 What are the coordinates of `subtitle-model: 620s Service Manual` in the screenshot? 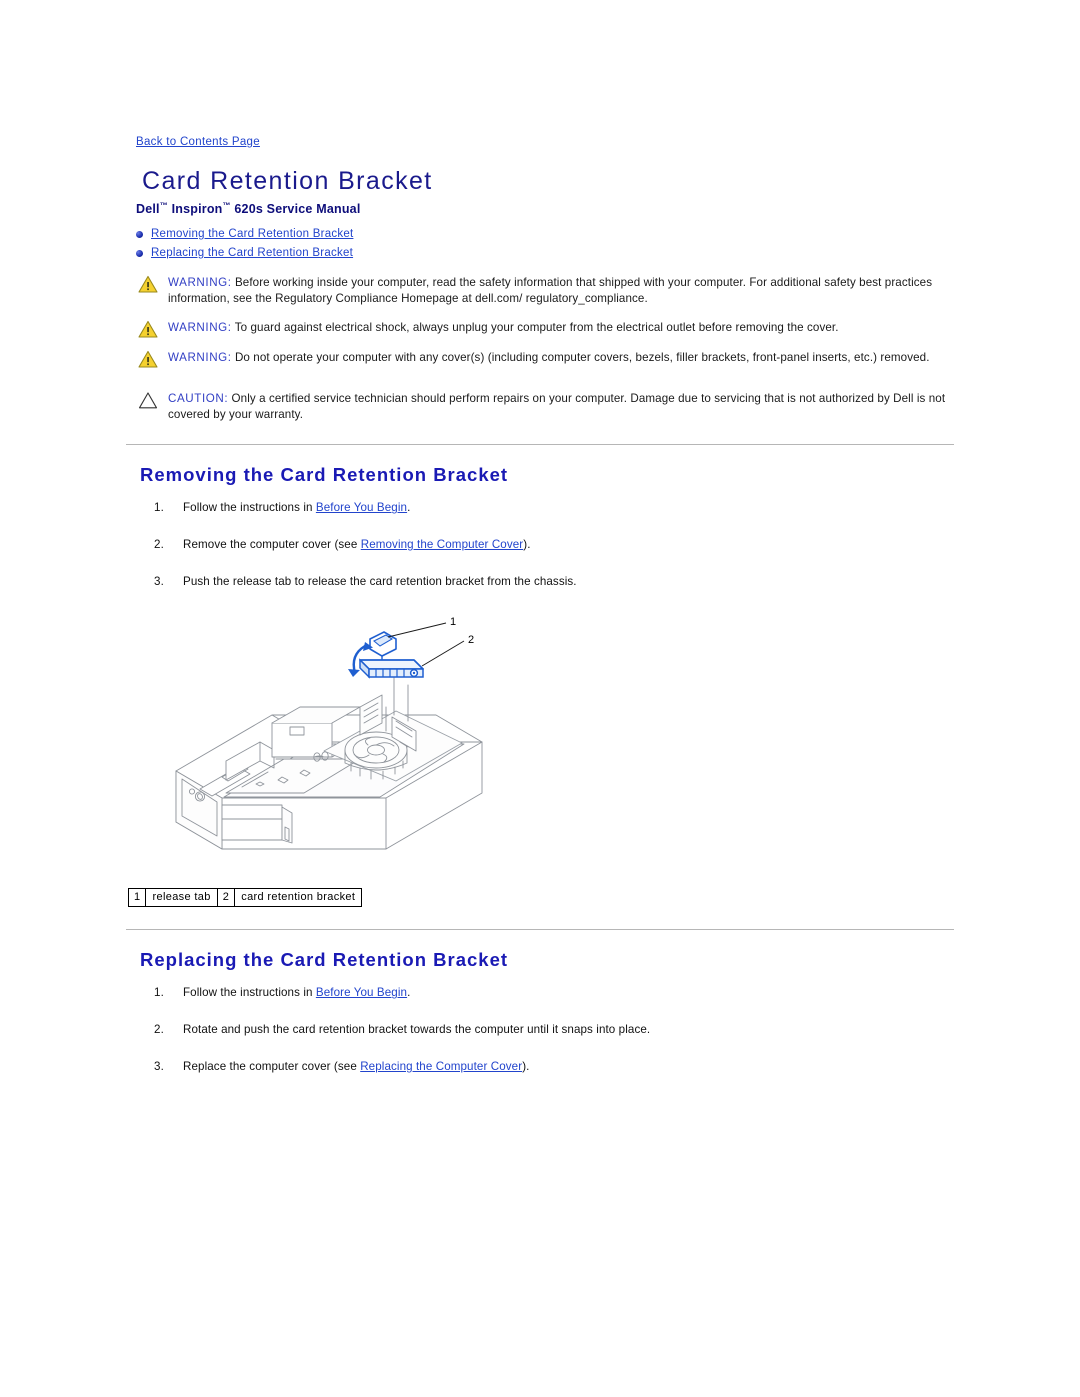 It's located at (295, 209).